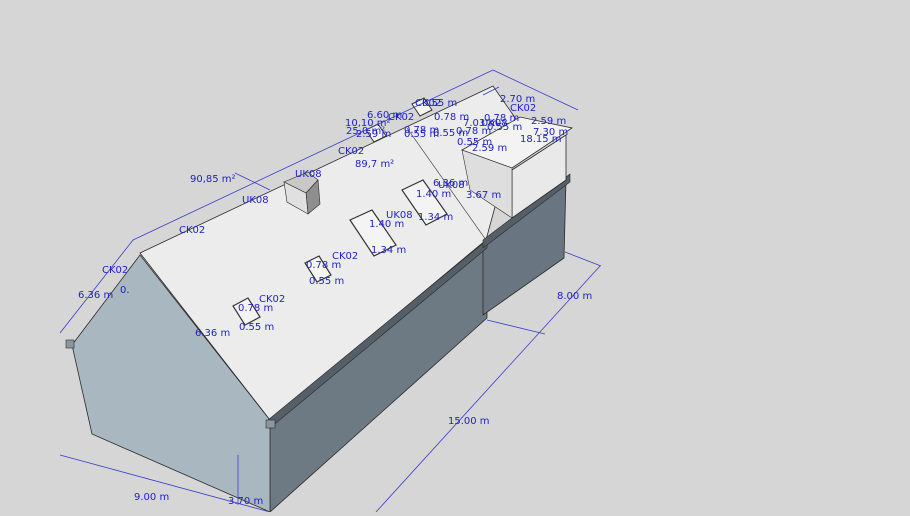  What do you see at coordinates (115, 270) in the screenshot?
I see `label-ck02-gable: CK02` at bounding box center [115, 270].